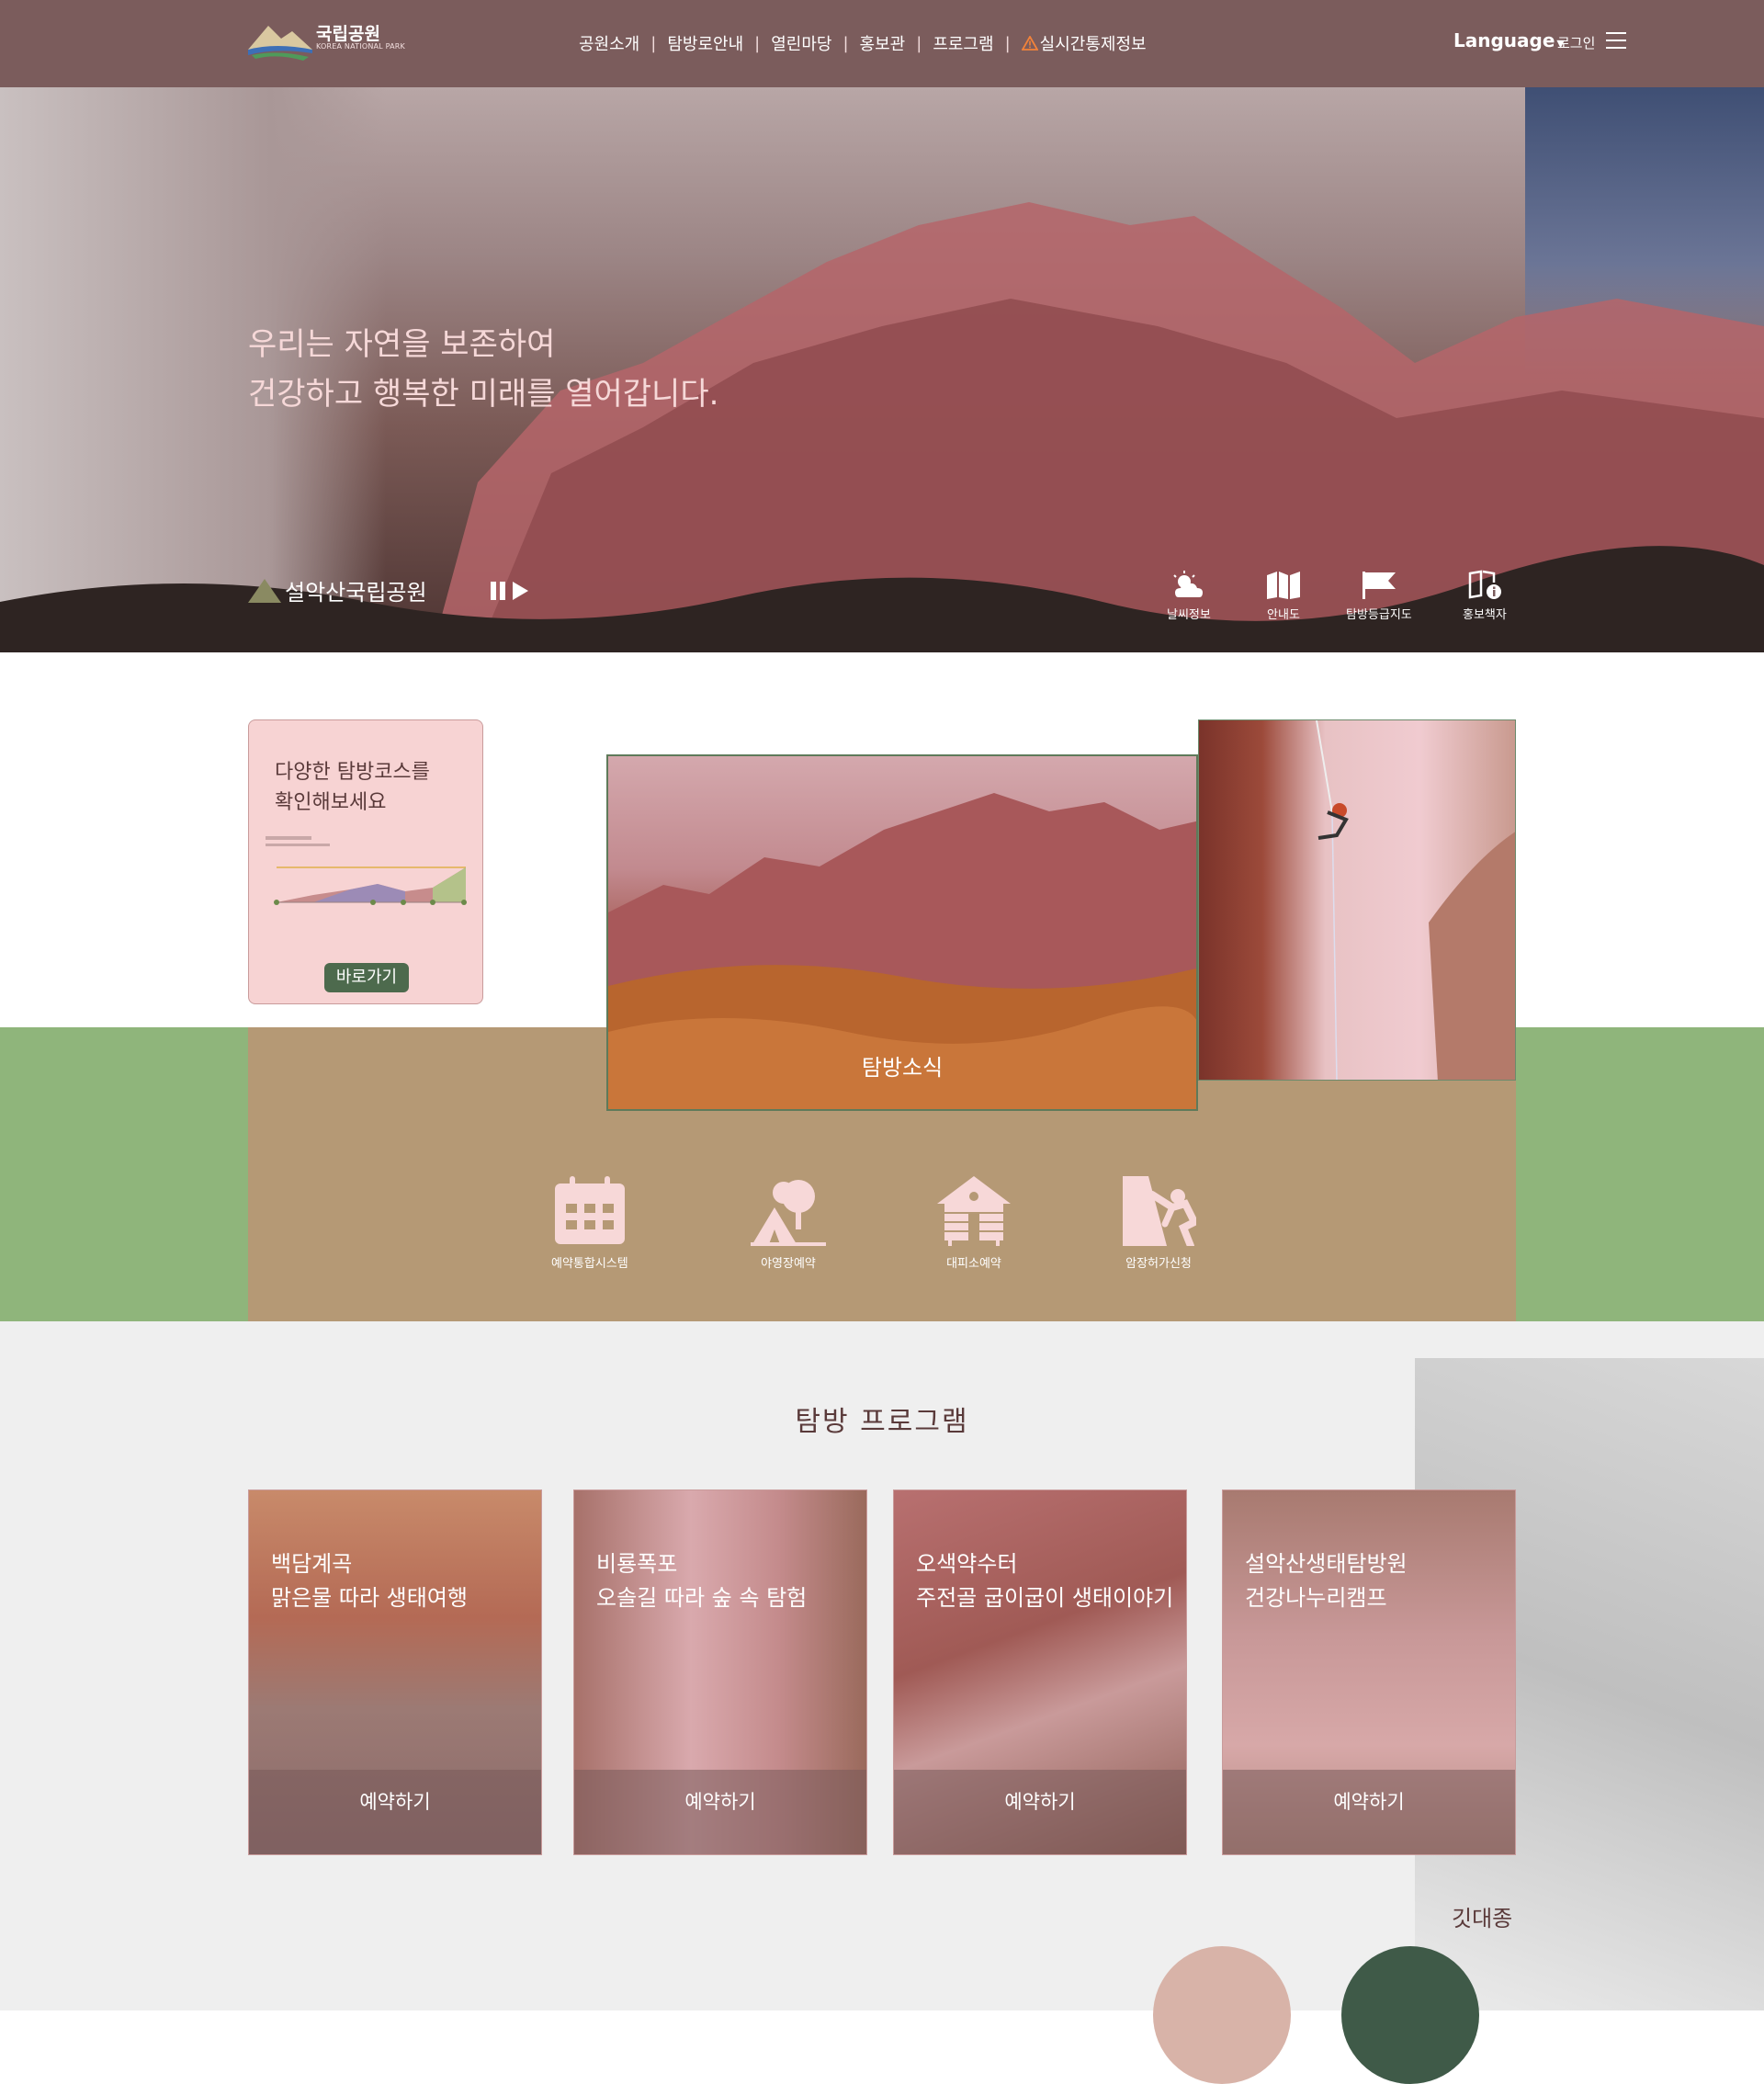  I want to click on course-card-title-line: 다양한 탐방코스를, so click(352, 772).